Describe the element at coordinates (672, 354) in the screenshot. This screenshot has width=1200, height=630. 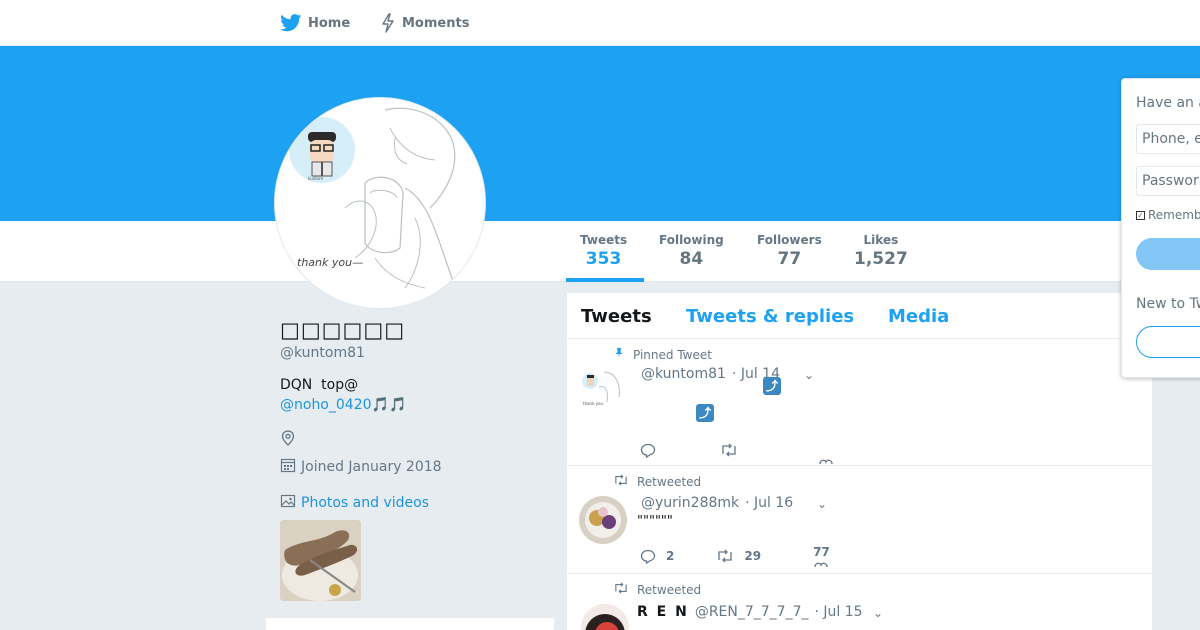
I see `tweet-context-label: Pinned Tweet` at that location.